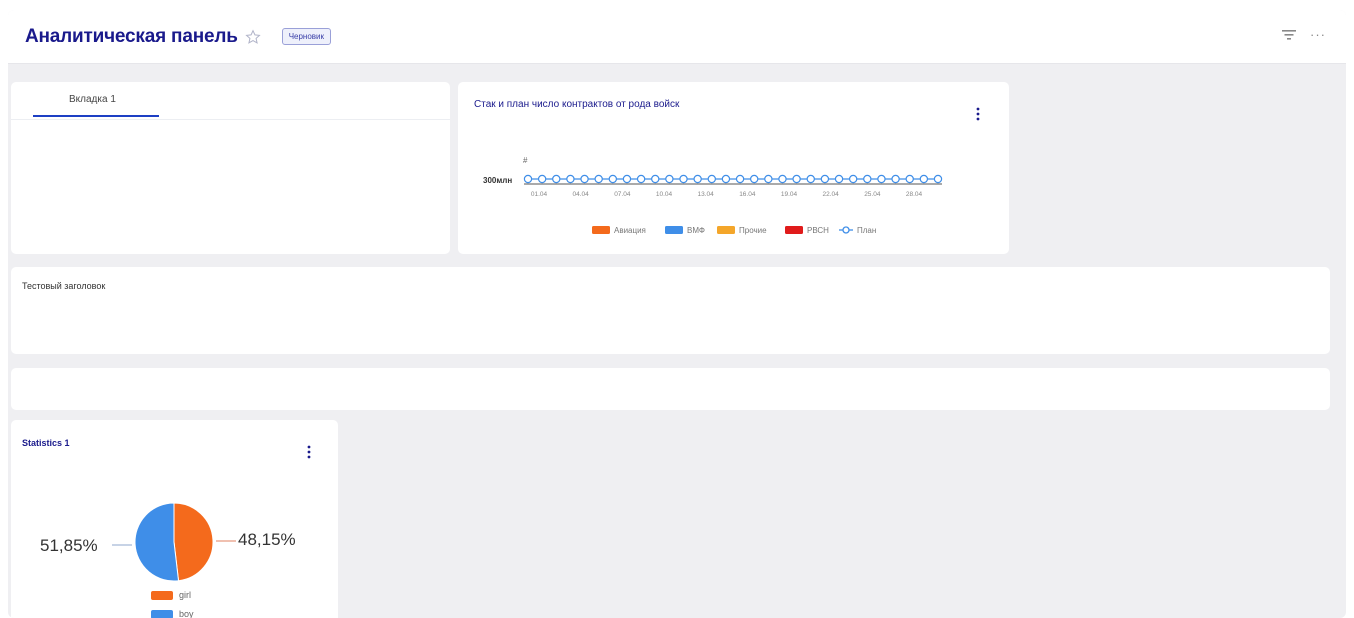 The image size is (1354, 618). What do you see at coordinates (539, 194) in the screenshot?
I see `x-tick-label: 01.04` at bounding box center [539, 194].